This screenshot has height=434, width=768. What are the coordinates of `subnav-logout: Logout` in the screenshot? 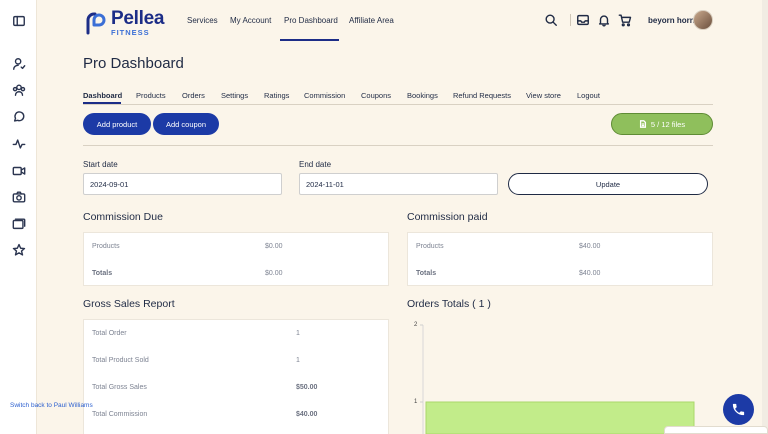 It's located at (588, 95).